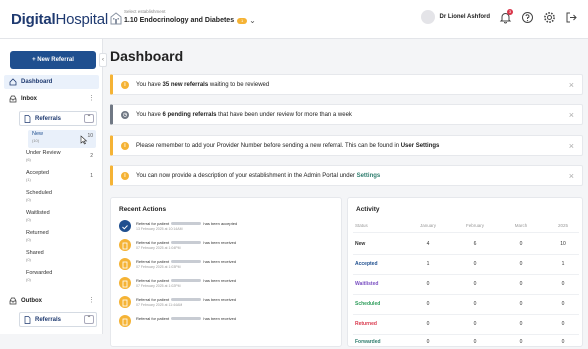  Describe the element at coordinates (179, 20) in the screenshot. I see `establishment-name: 1.10 Endocrinology and Diabetes` at that location.